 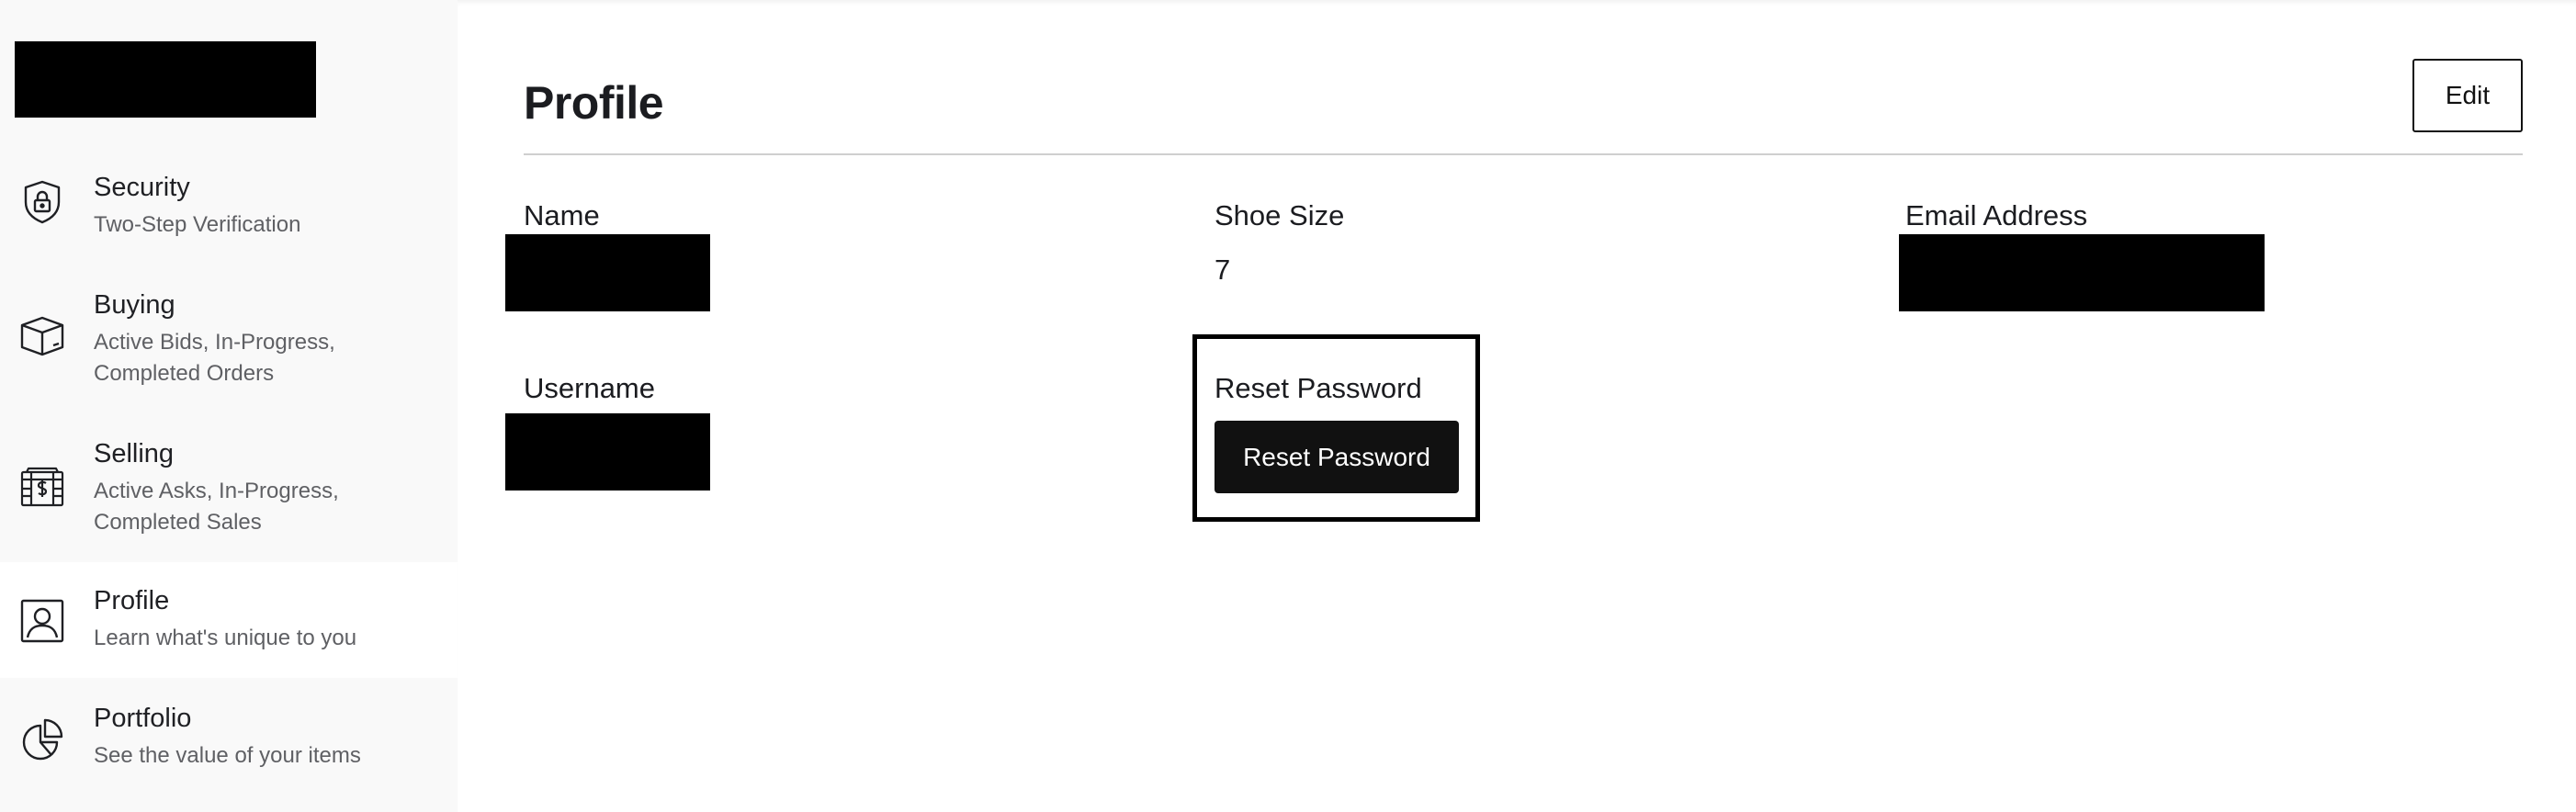 I want to click on redacted-username-value, so click(x=607, y=452).